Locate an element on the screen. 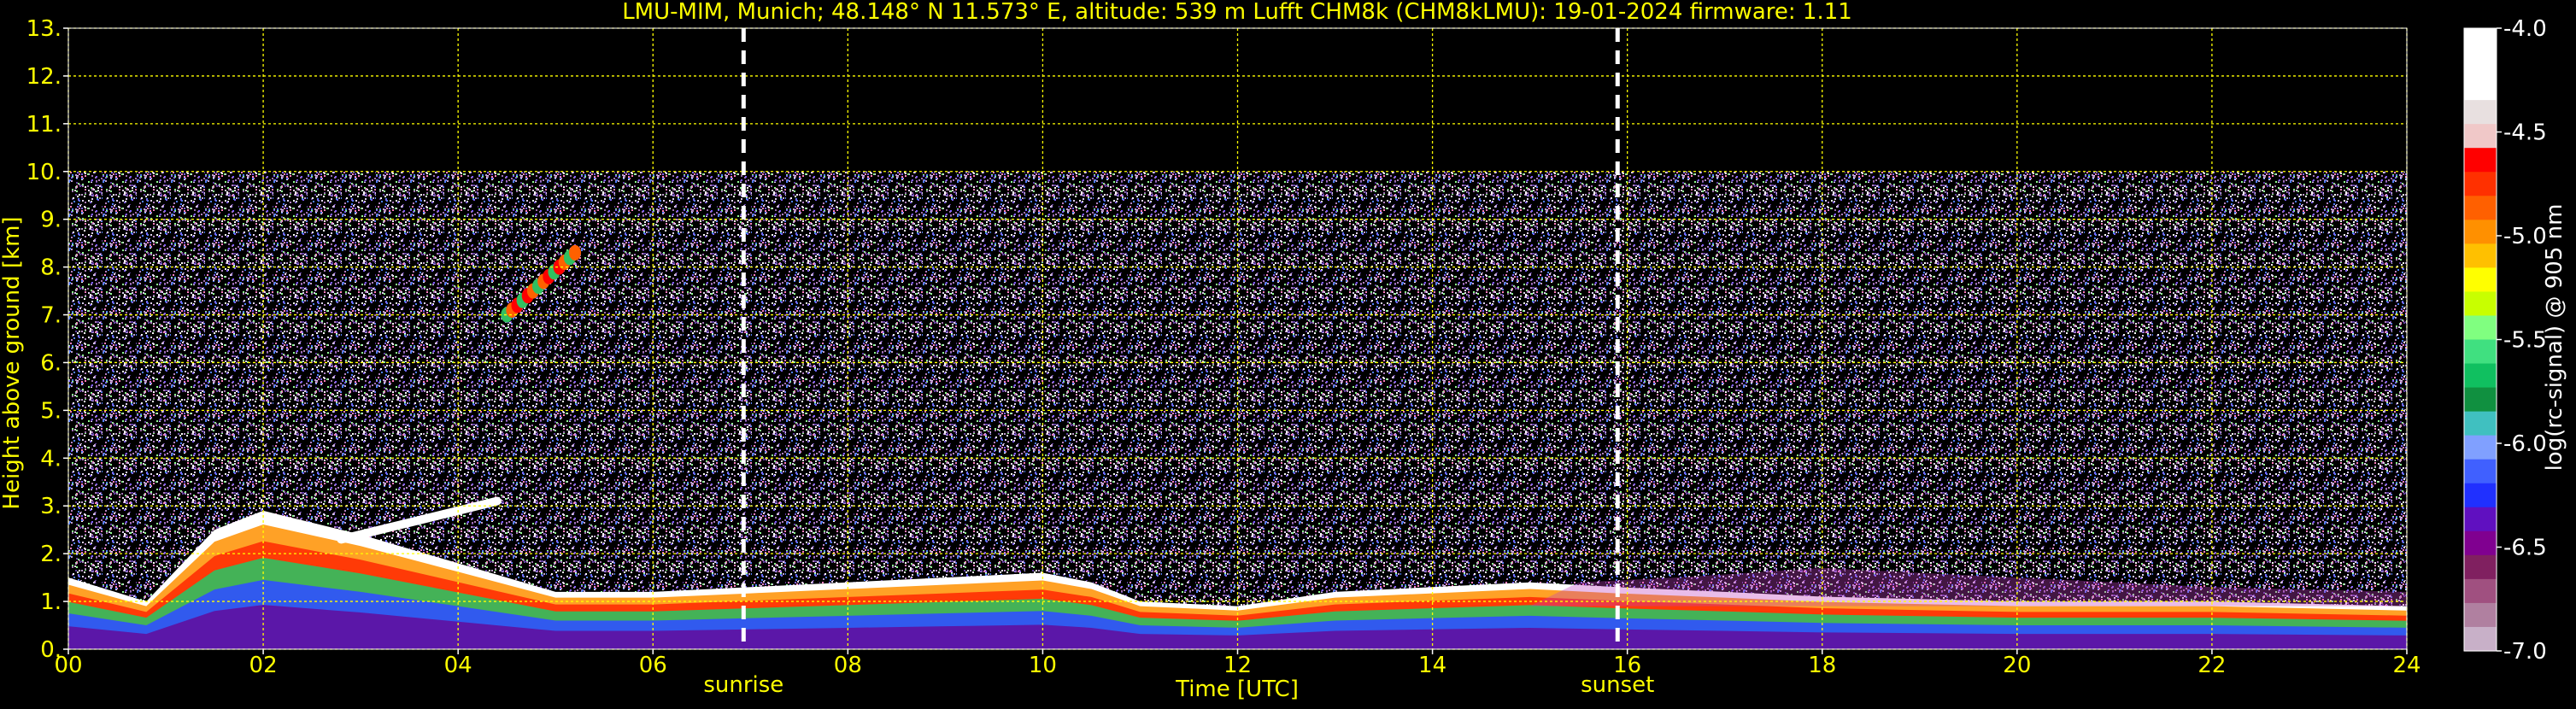 The height and width of the screenshot is (709, 2576). y-tick-label: 8. is located at coordinates (51, 268).